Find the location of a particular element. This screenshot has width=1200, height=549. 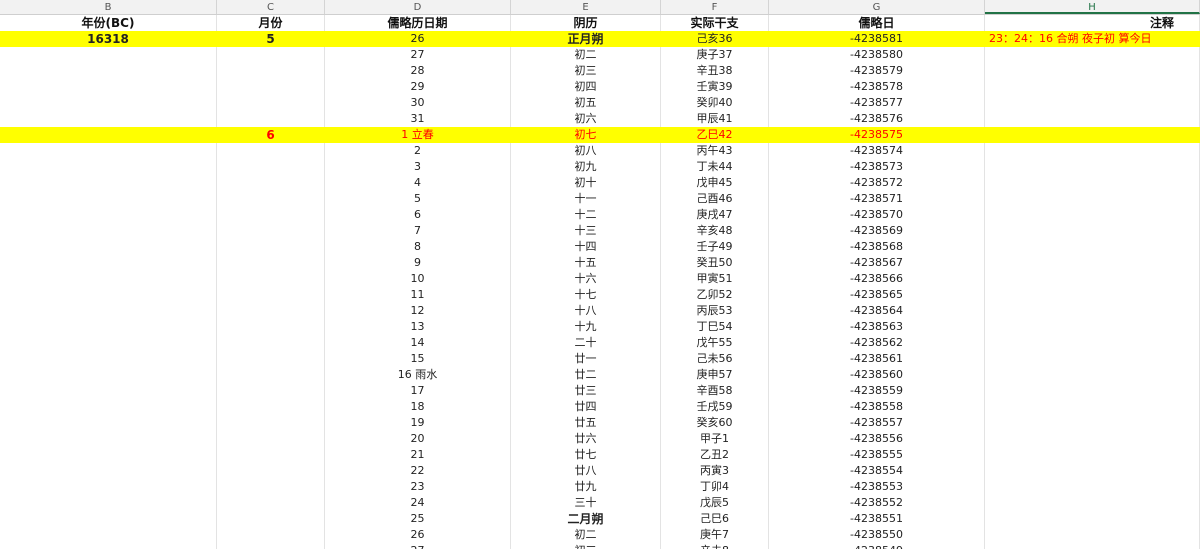

ganzhi-cell: 辛亥48 is located at coordinates (715, 231).